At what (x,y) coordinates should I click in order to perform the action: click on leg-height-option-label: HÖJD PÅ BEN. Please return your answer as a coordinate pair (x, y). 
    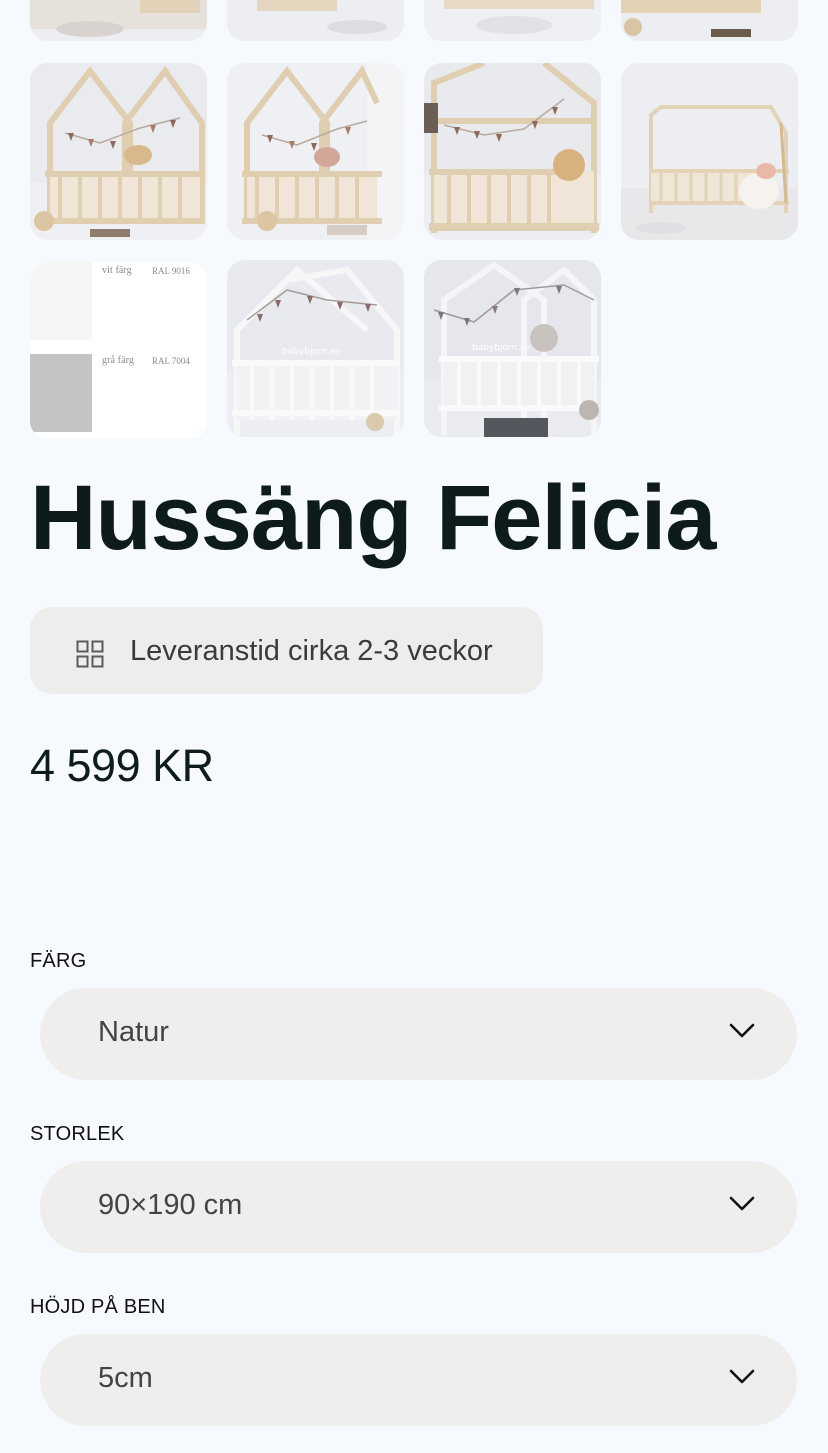
    Looking at the image, I should click on (98, 1307).